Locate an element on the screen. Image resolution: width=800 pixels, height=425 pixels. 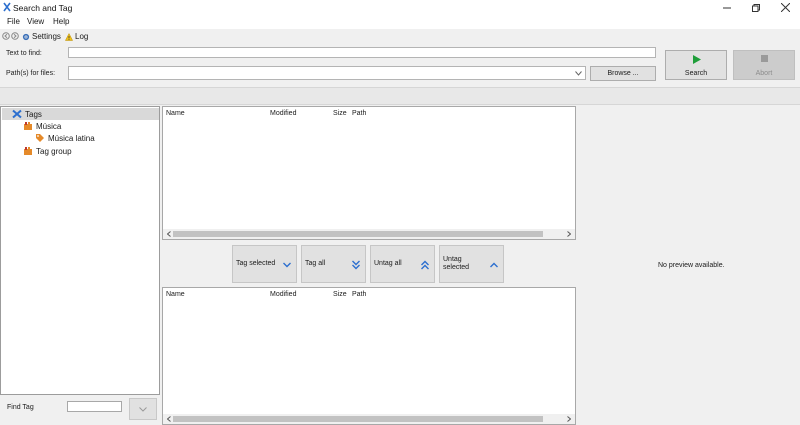
gear-icon is located at coordinates (26, 36).